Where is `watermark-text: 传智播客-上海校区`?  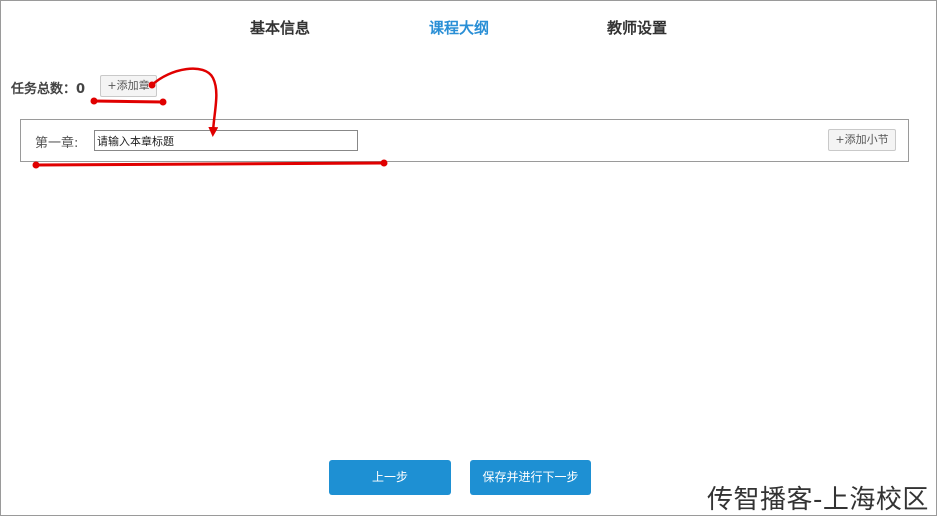 watermark-text: 传智播客-上海校区 is located at coordinates (818, 500).